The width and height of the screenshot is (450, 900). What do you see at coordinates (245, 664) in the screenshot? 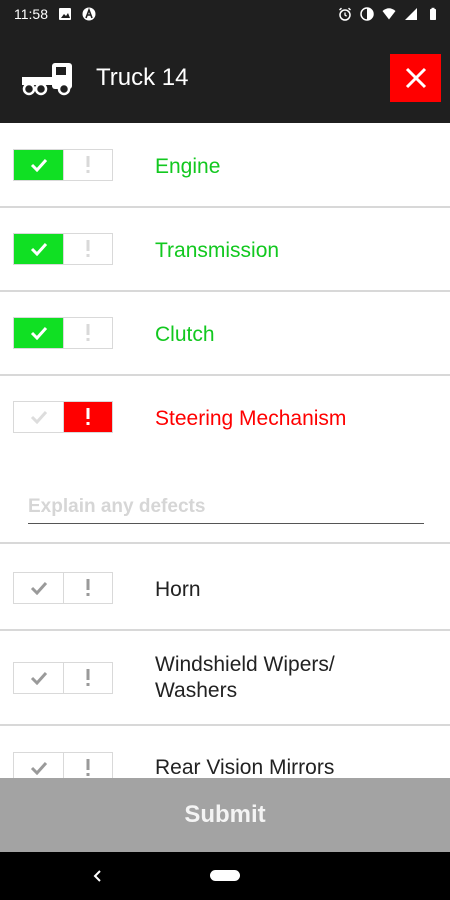
I see `item-label-line: Windshield Wipers/` at bounding box center [245, 664].